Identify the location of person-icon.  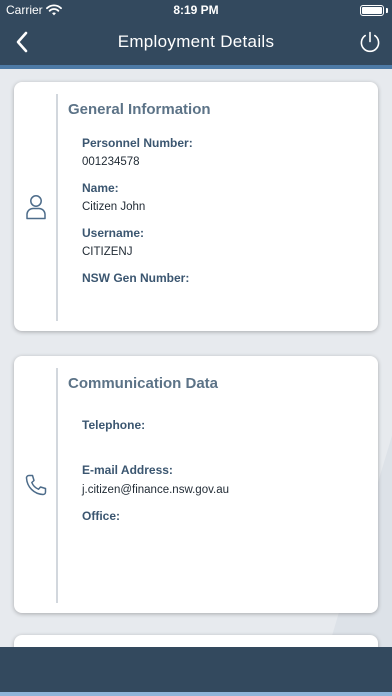
(36, 206).